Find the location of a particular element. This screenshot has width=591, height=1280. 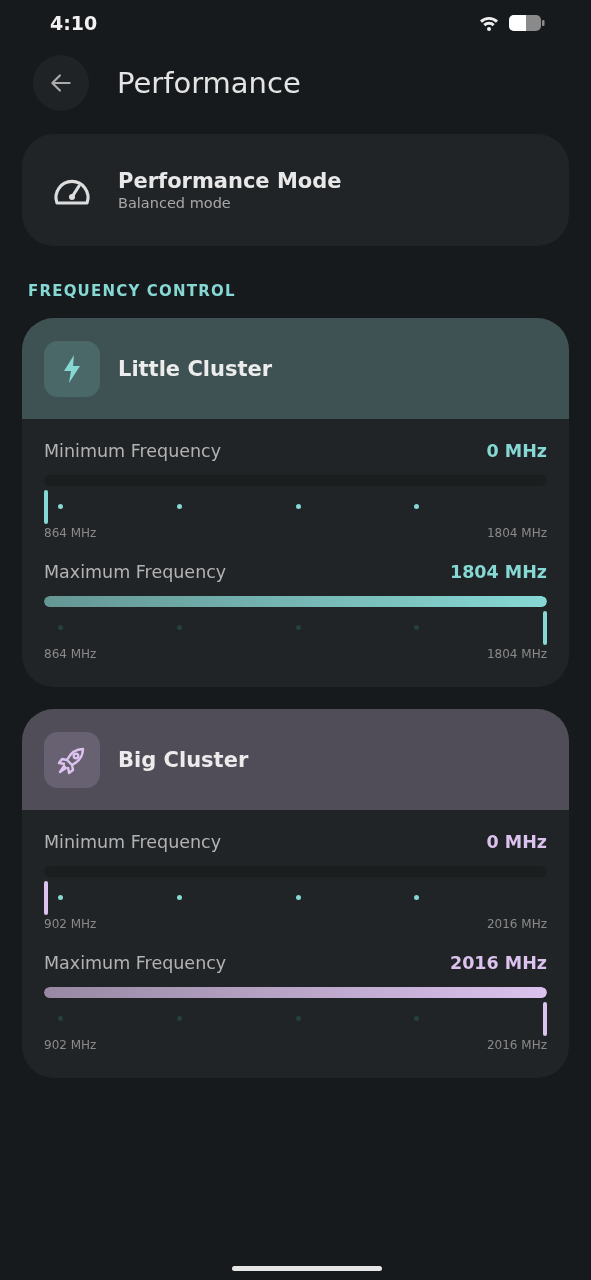

section-label: FREQUENCY CONTROL is located at coordinates (132, 291).